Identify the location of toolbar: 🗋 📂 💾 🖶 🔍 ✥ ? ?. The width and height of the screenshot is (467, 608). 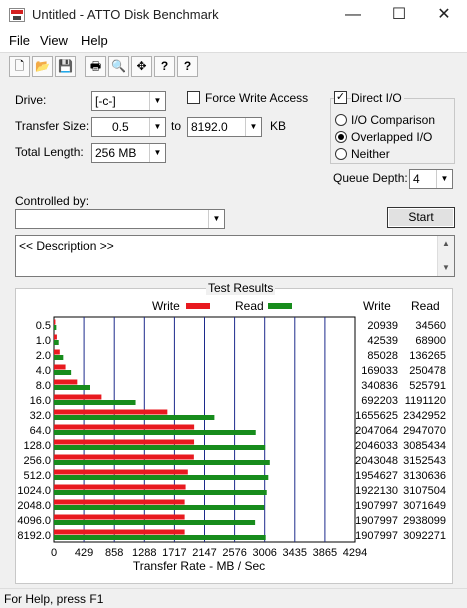
(233, 66).